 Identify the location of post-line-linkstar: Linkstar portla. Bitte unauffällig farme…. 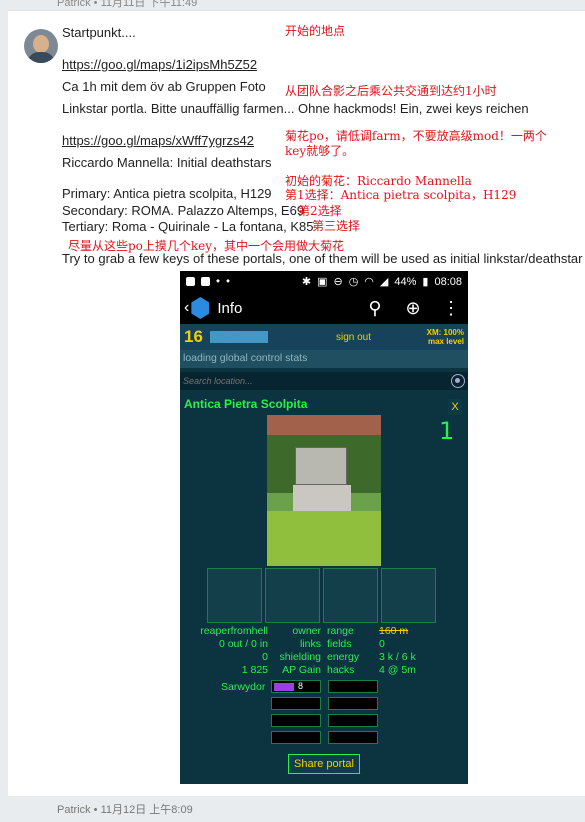
(295, 108).